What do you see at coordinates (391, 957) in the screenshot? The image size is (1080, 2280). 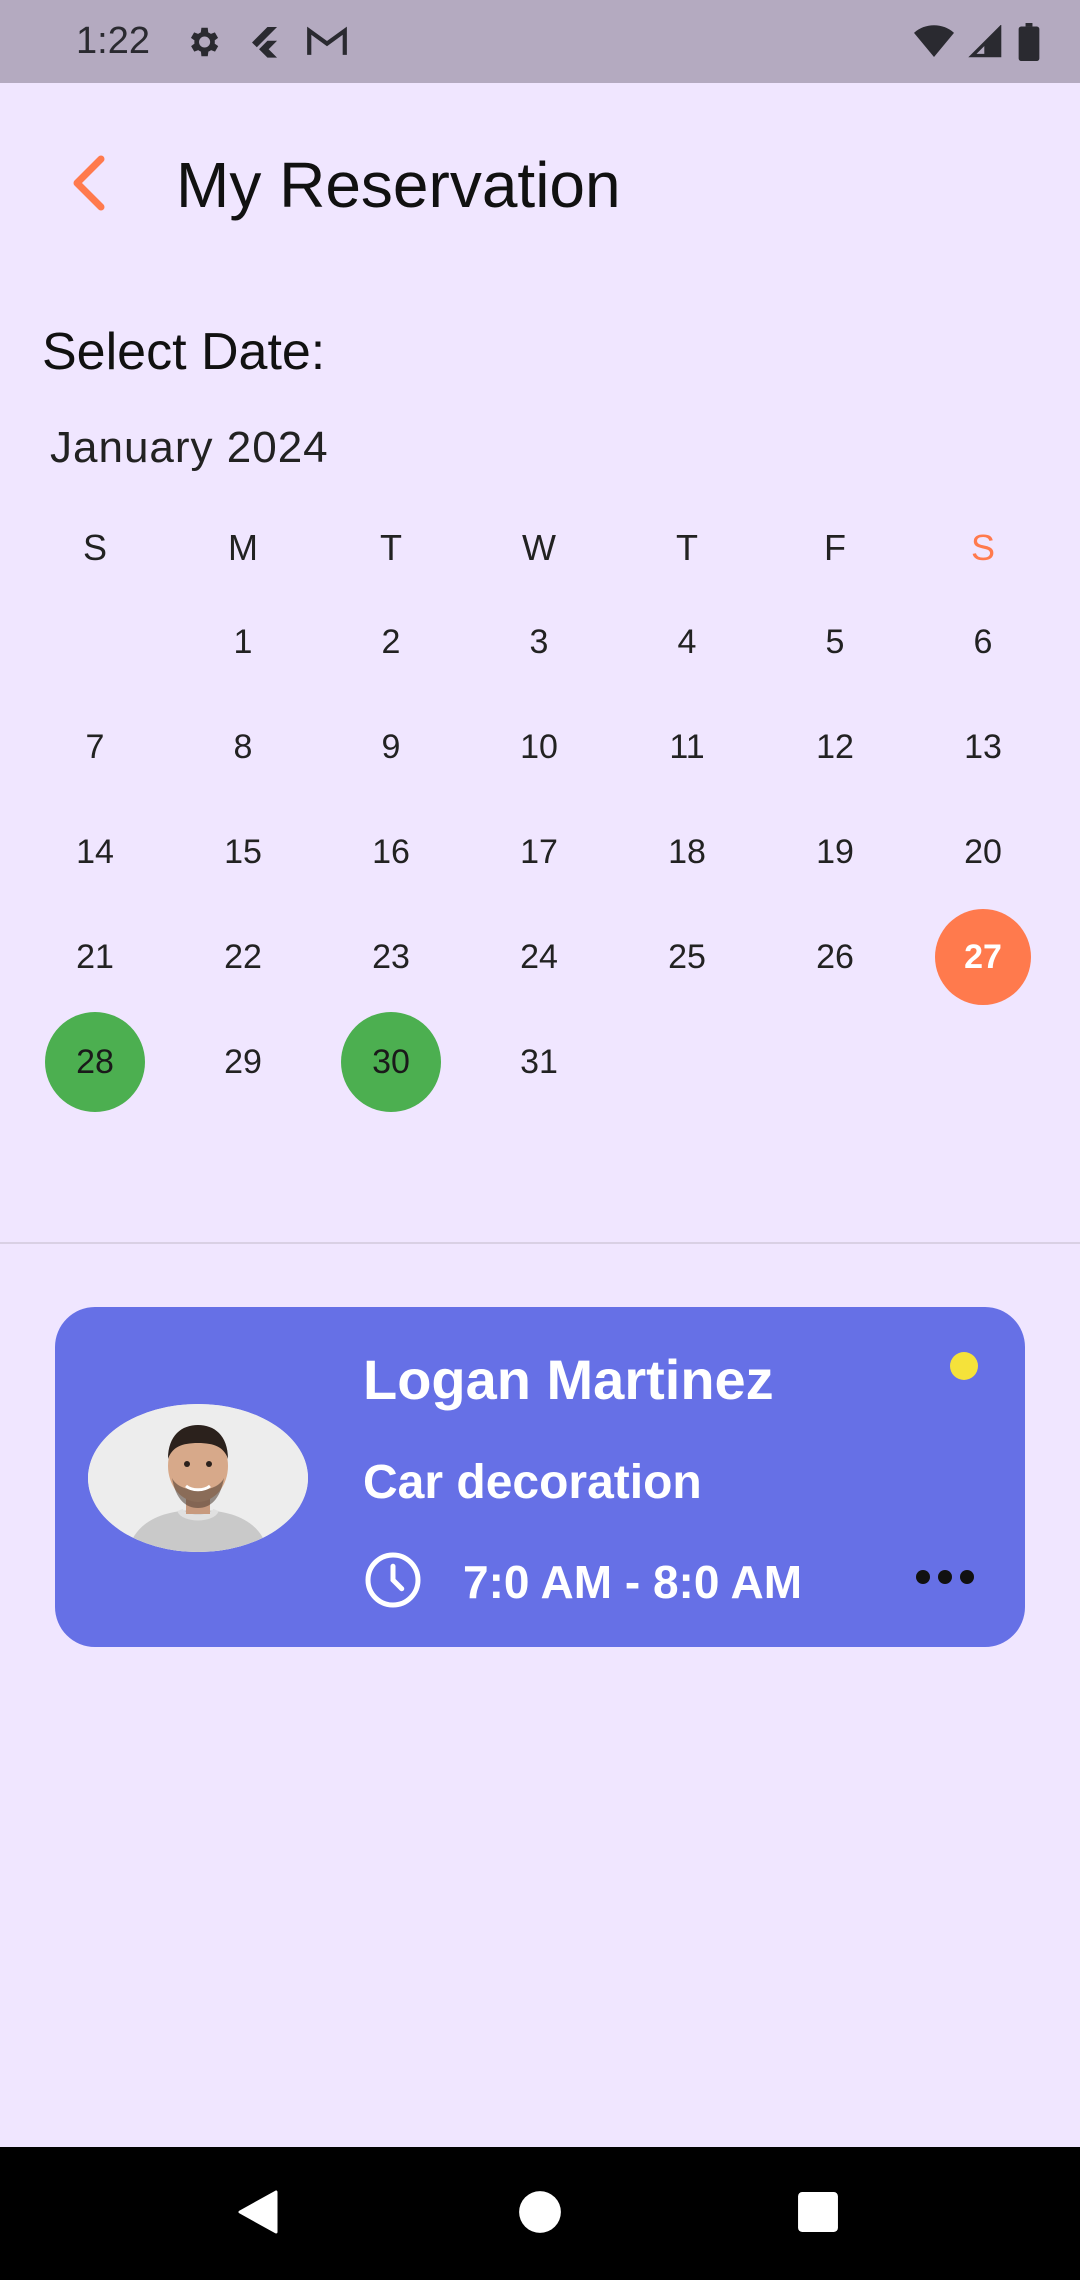 I see `calendar-day: 23` at bounding box center [391, 957].